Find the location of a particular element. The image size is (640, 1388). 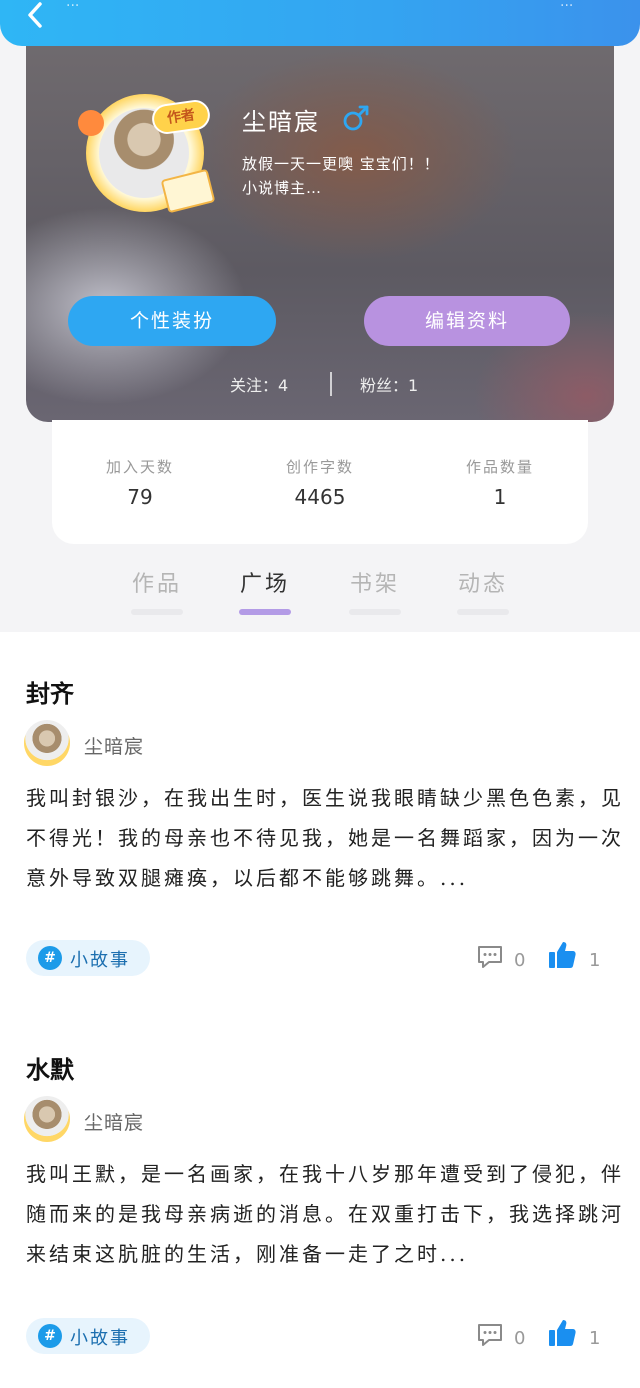

tab-works: 作品 is located at coordinates (157, 590).